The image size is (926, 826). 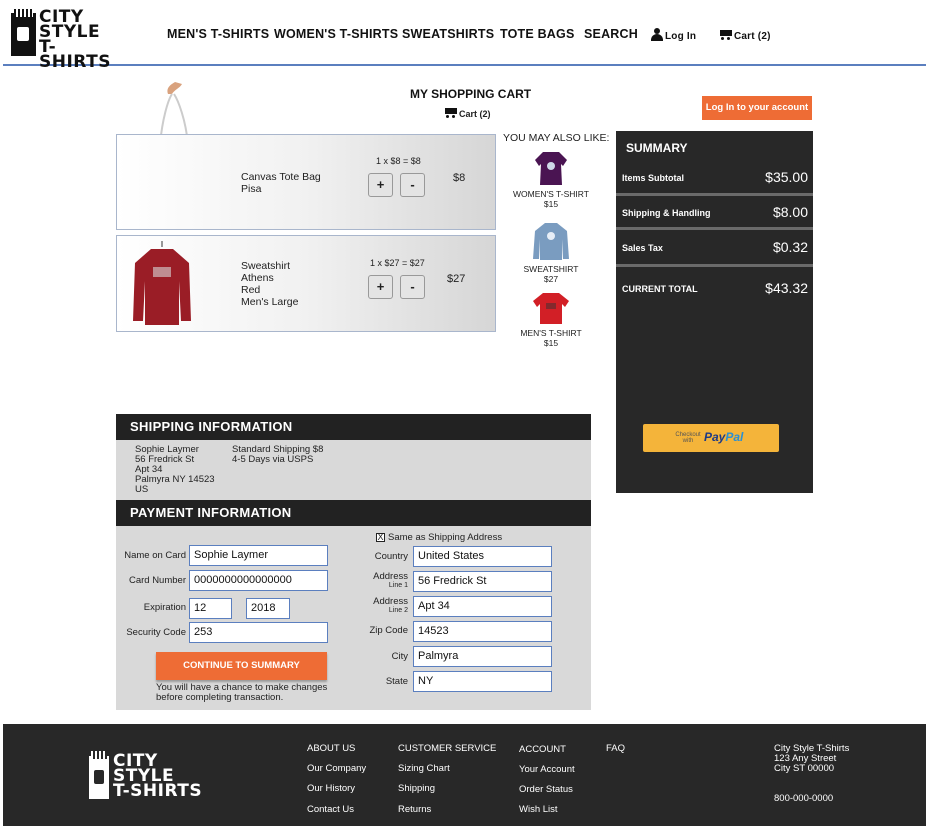 What do you see at coordinates (715, 288) in the screenshot?
I see `total-row: CURRENT TOTAL $43.32` at bounding box center [715, 288].